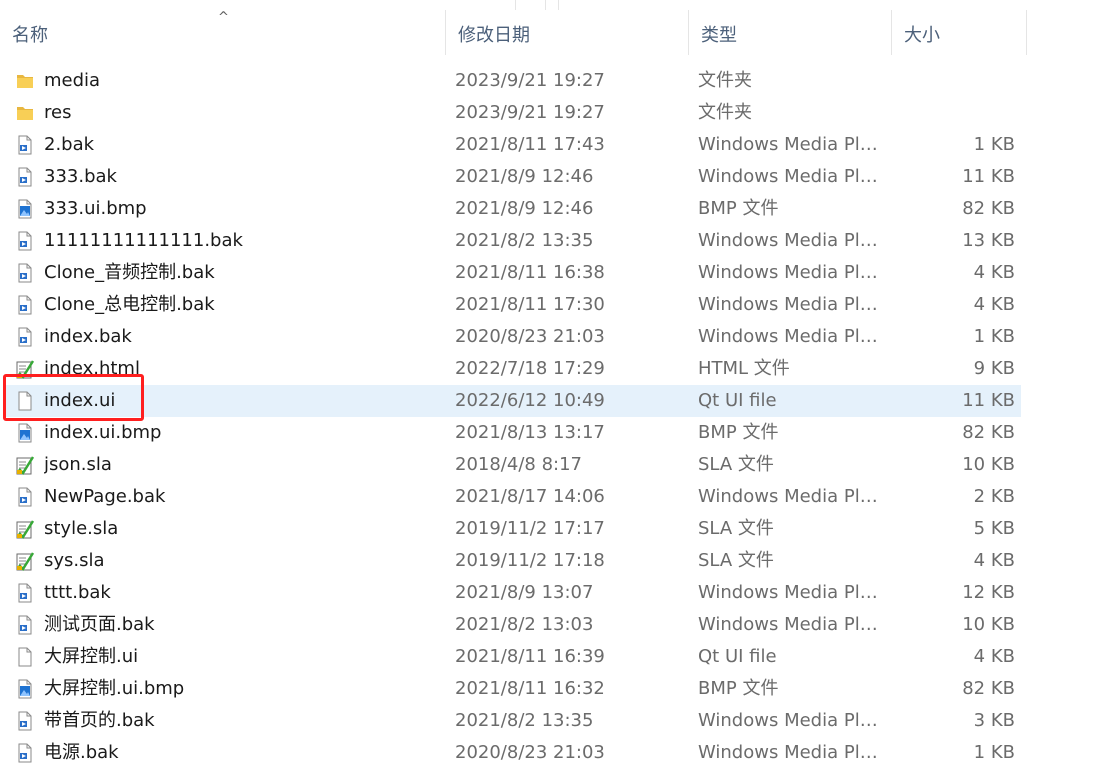  Describe the element at coordinates (988, 592) in the screenshot. I see `file-size: 12 KB` at that location.